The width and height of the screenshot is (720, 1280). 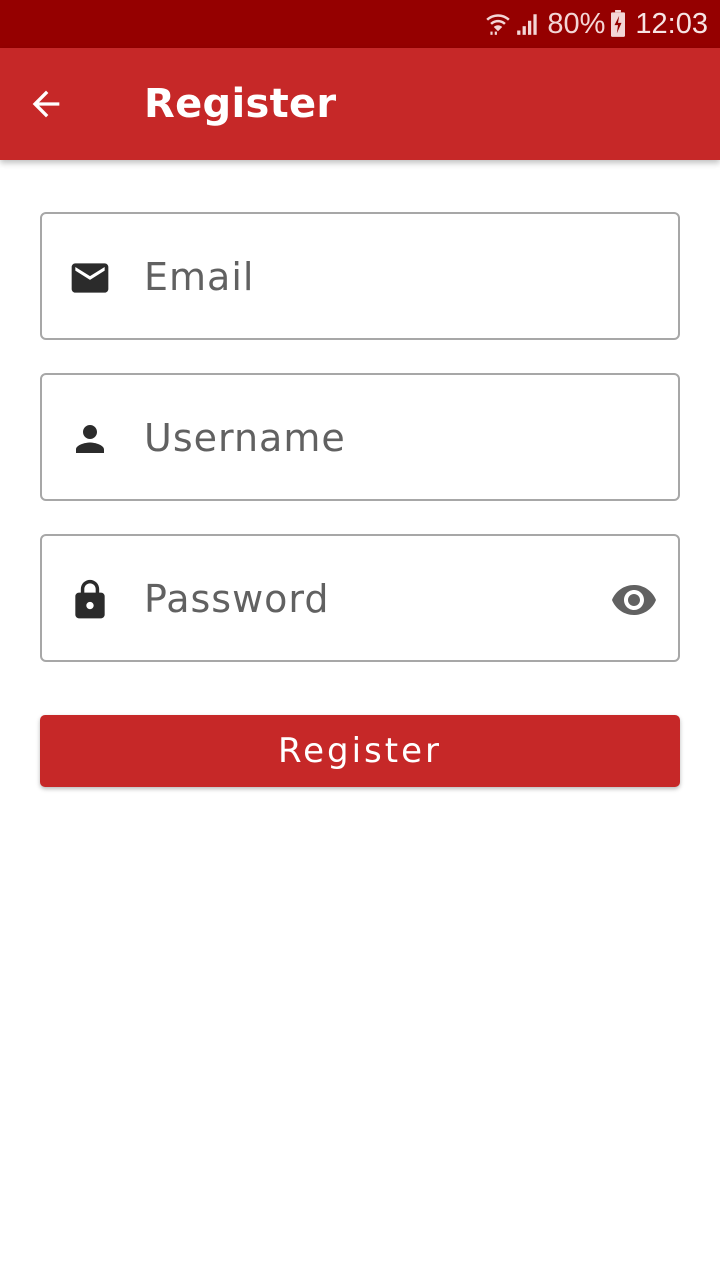 I want to click on signal-icon, so click(x=528, y=24).